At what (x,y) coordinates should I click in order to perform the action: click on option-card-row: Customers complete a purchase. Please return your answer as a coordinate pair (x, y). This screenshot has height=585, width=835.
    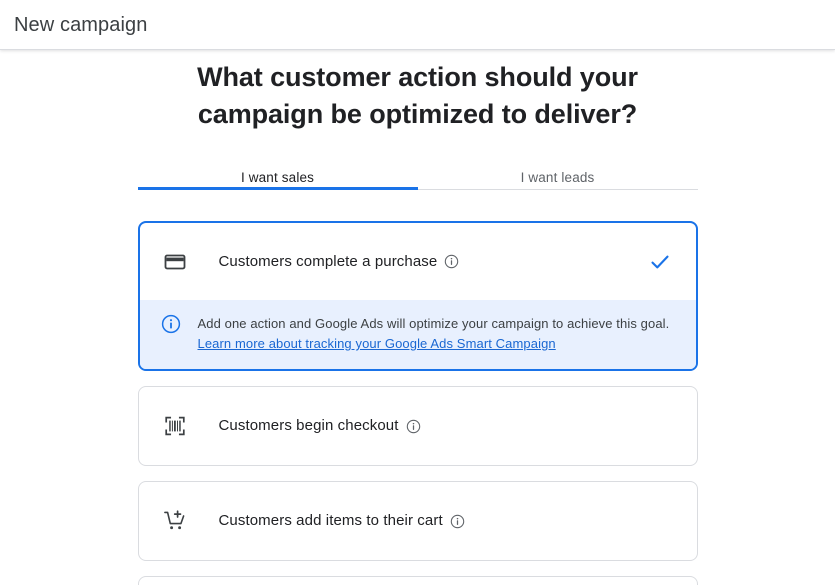
    Looking at the image, I should click on (418, 261).